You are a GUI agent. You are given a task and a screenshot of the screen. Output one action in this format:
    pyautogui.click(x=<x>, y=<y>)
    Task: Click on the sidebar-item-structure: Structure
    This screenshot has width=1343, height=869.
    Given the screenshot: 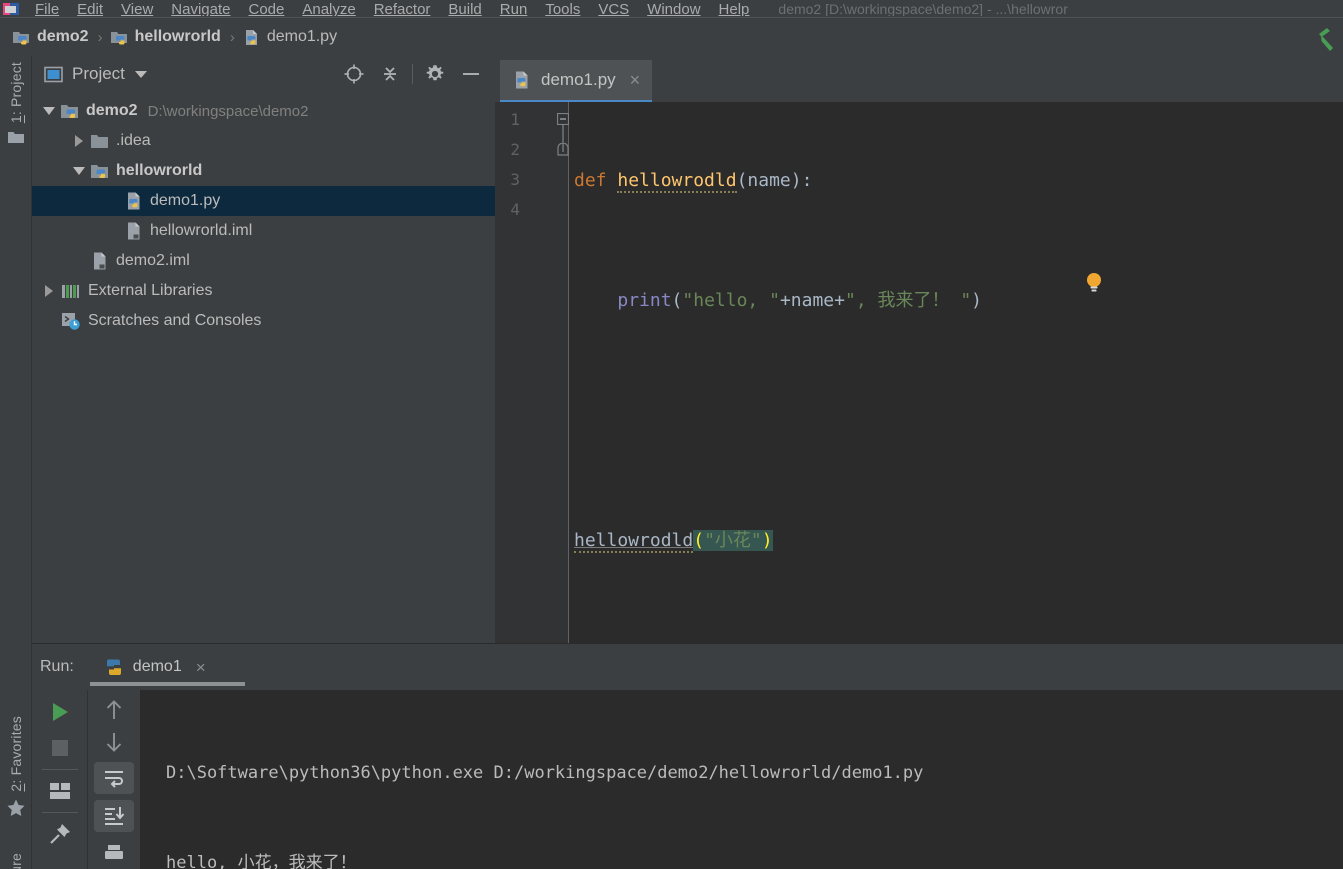 What is the action you would take?
    pyautogui.click(x=16, y=861)
    